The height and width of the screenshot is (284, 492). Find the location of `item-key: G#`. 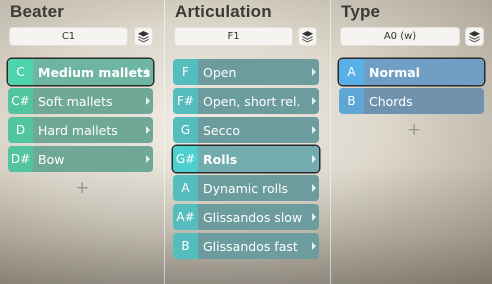

item-key: G# is located at coordinates (185, 159).